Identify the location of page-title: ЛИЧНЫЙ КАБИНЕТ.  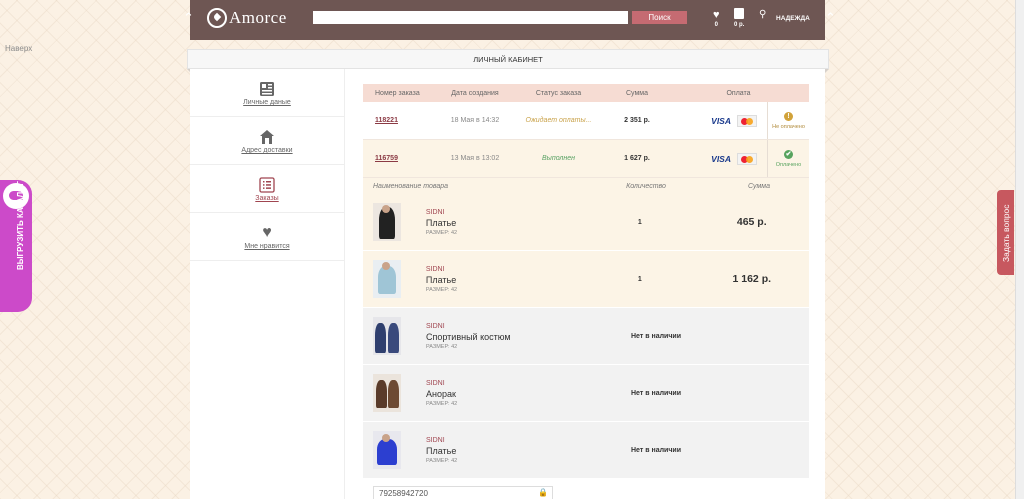
(508, 61).